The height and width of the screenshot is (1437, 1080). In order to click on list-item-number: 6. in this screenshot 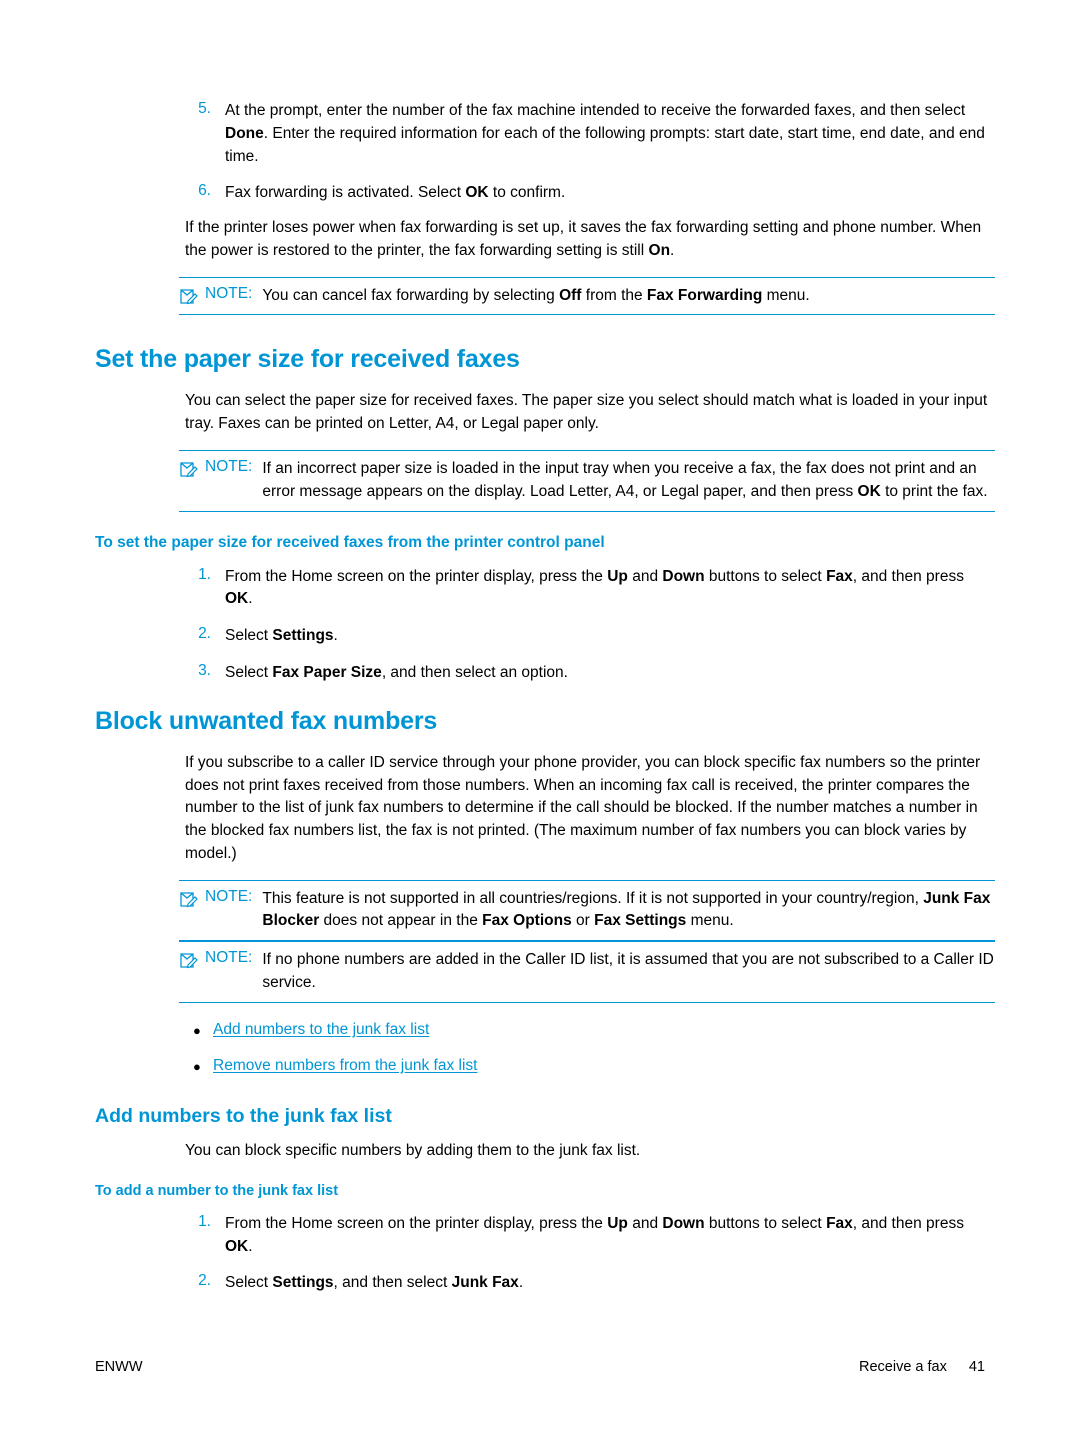, I will do `click(204, 191)`.